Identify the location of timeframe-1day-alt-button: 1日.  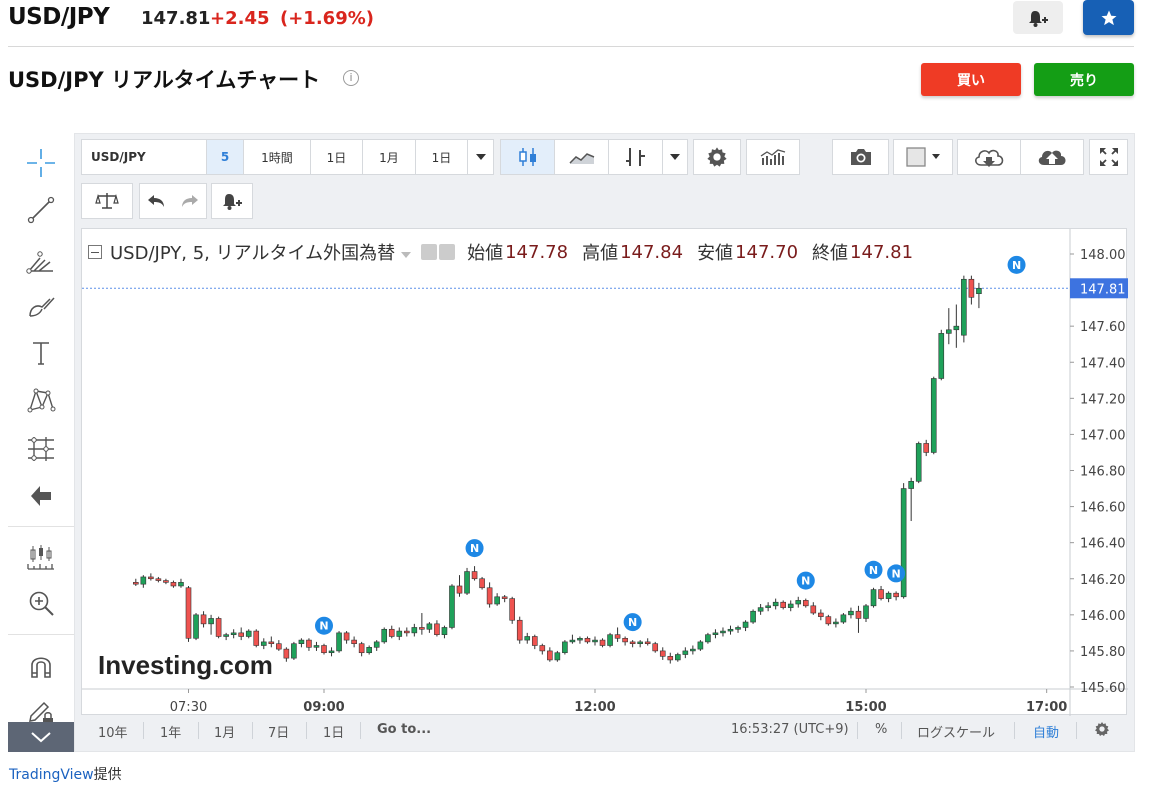
(441, 157).